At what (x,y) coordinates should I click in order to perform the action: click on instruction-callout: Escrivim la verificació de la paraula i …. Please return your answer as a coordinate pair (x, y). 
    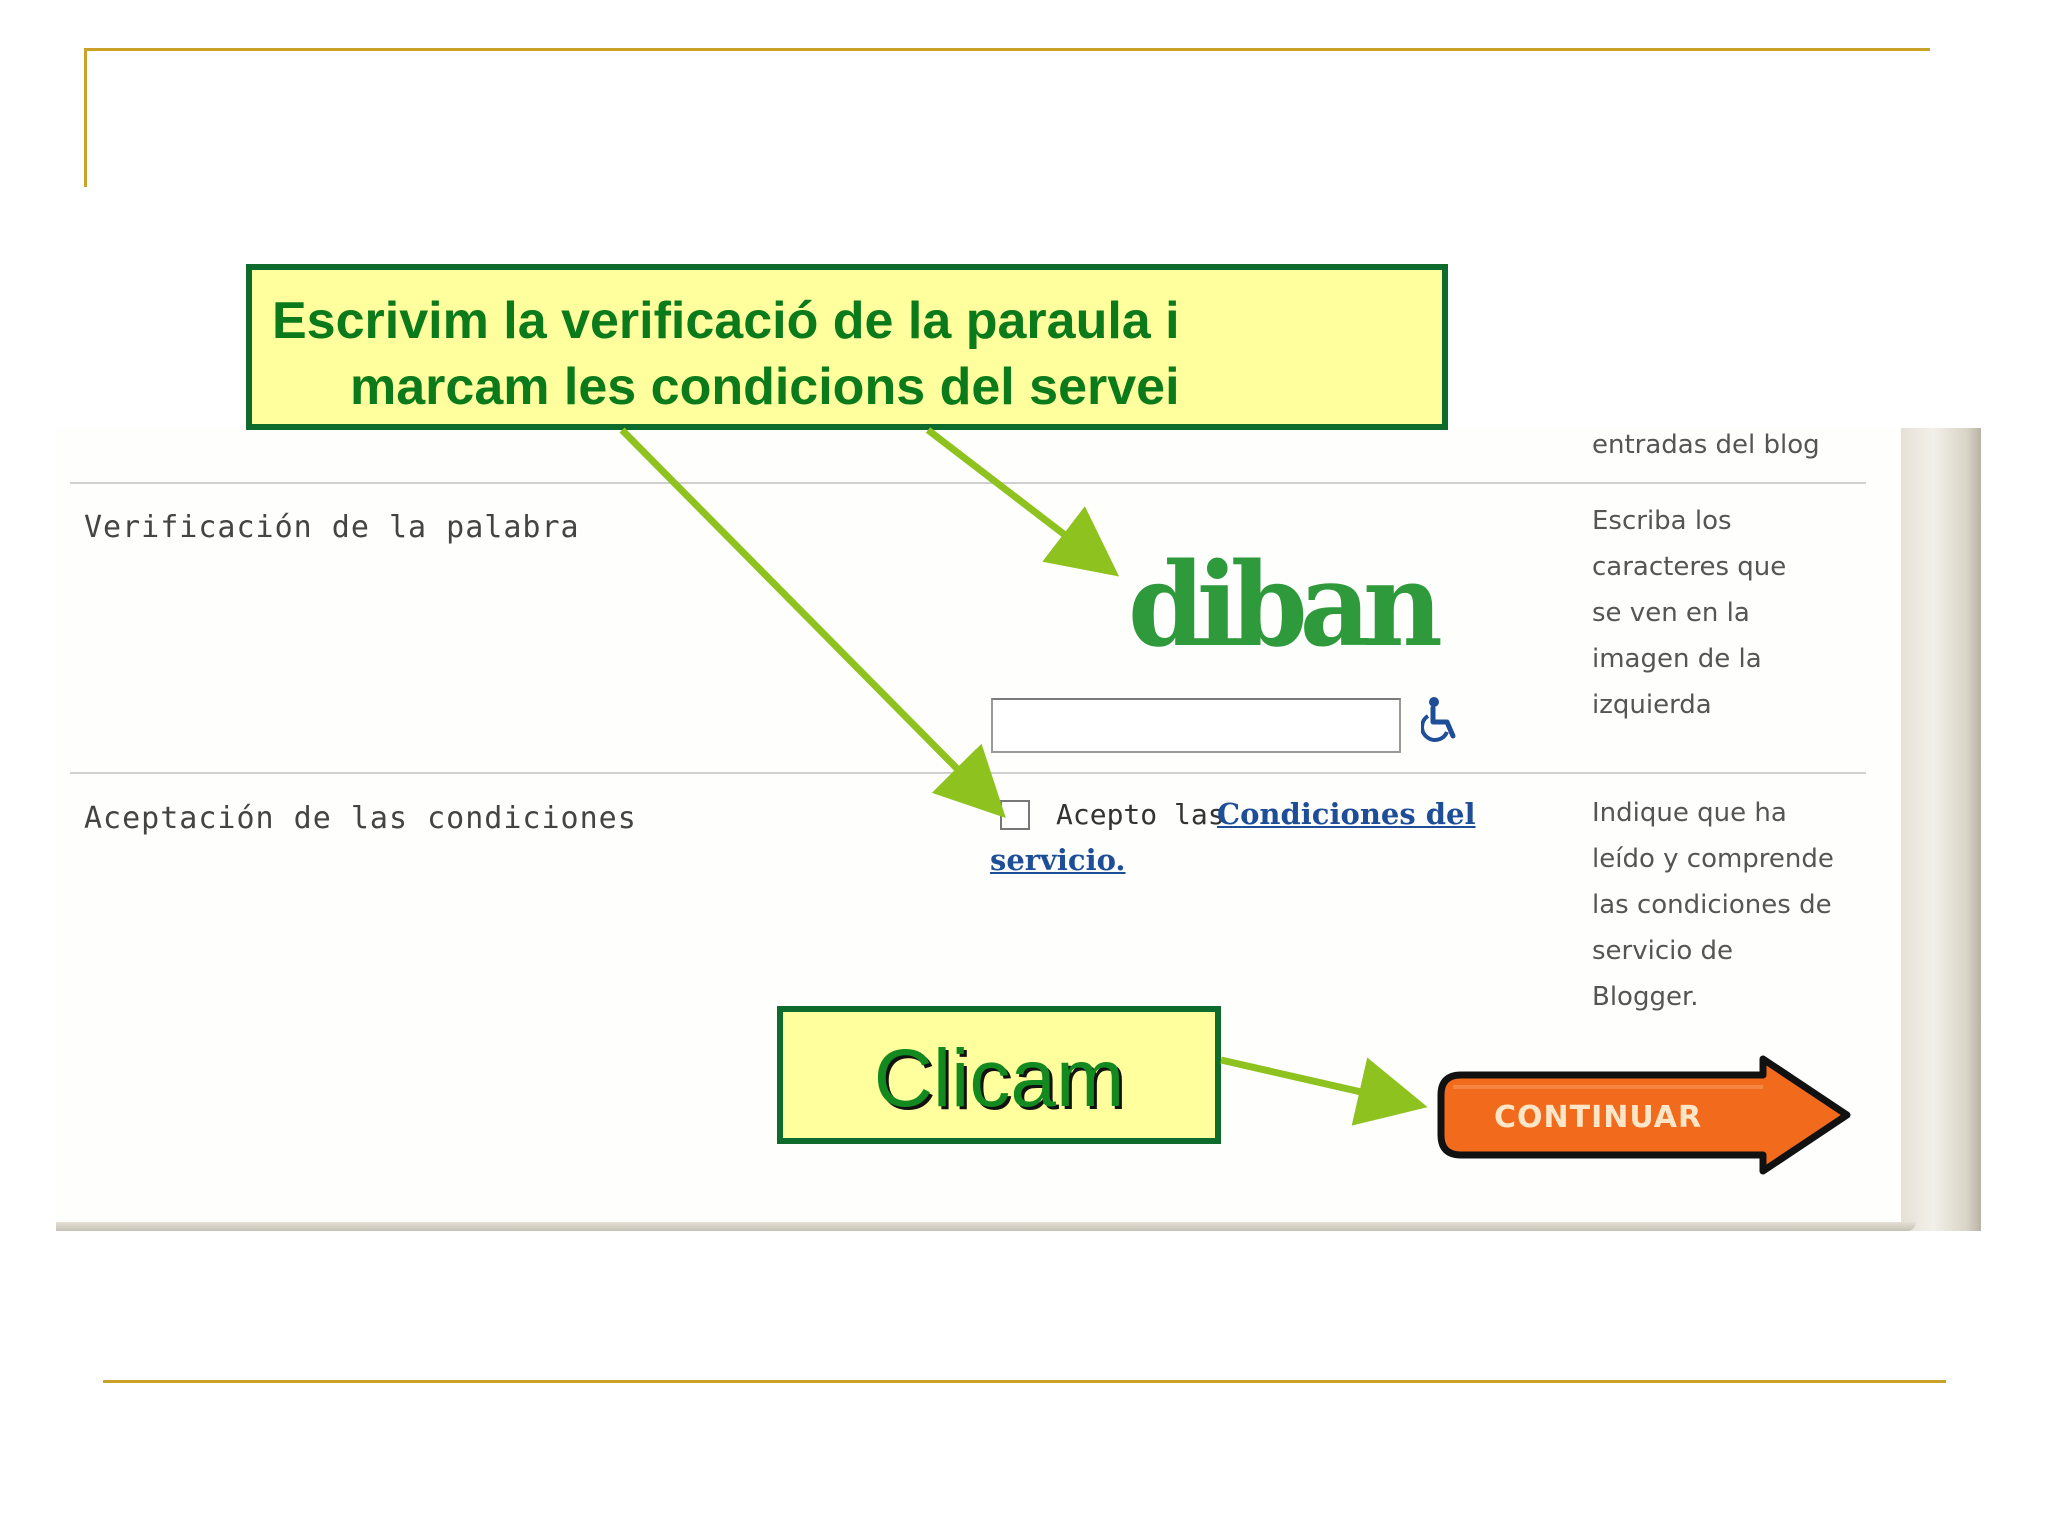
    Looking at the image, I should click on (847, 347).